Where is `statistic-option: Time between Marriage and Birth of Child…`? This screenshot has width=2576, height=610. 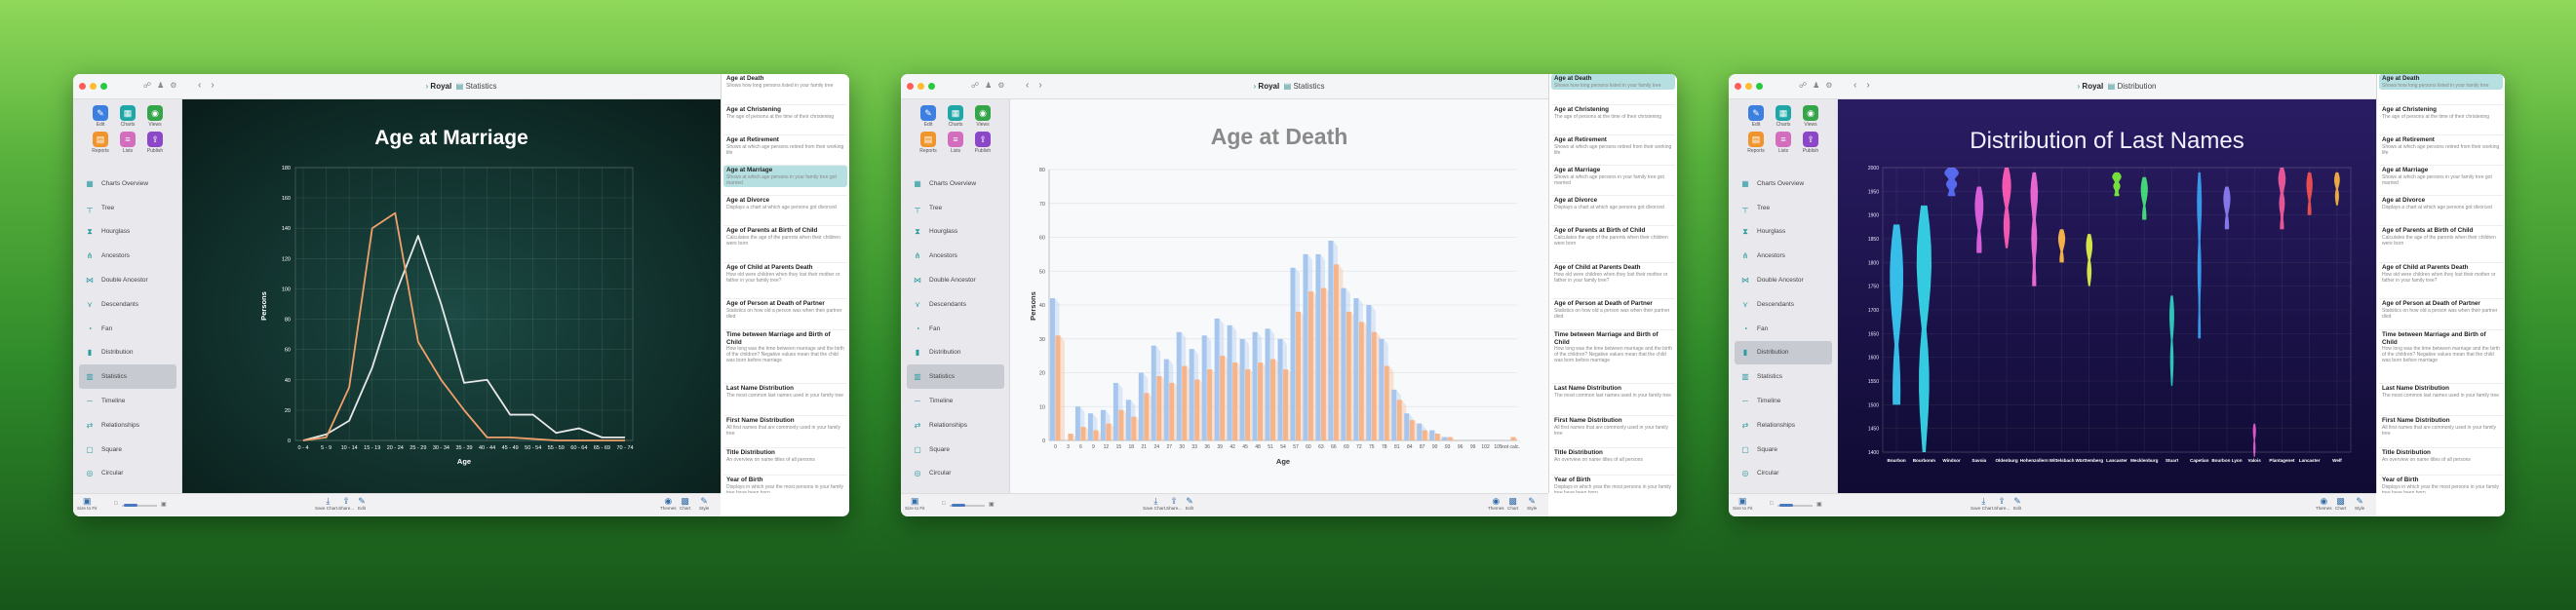 statistic-option: Time between Marriage and Birth of Child… is located at coordinates (1613, 346).